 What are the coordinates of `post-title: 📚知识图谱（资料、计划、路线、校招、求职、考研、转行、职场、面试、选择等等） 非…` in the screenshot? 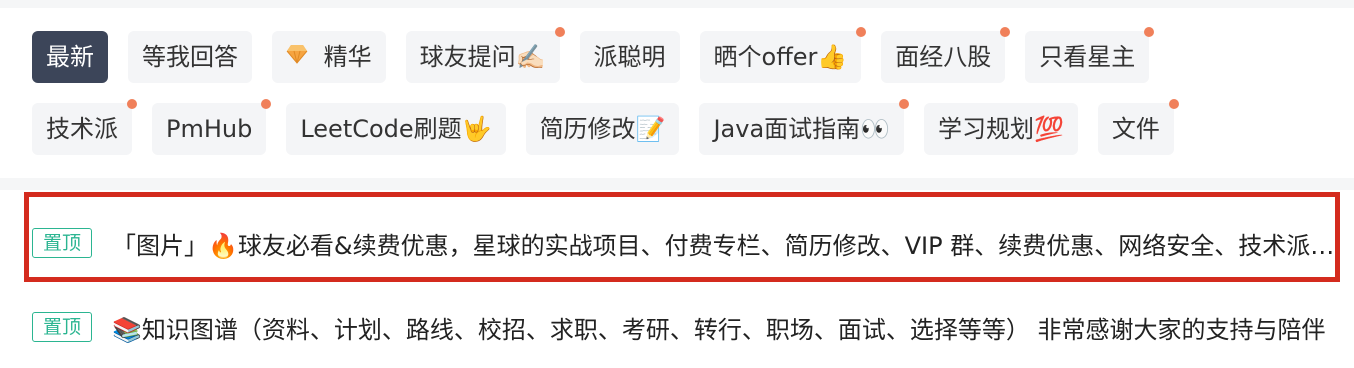 It's located at (725, 327).